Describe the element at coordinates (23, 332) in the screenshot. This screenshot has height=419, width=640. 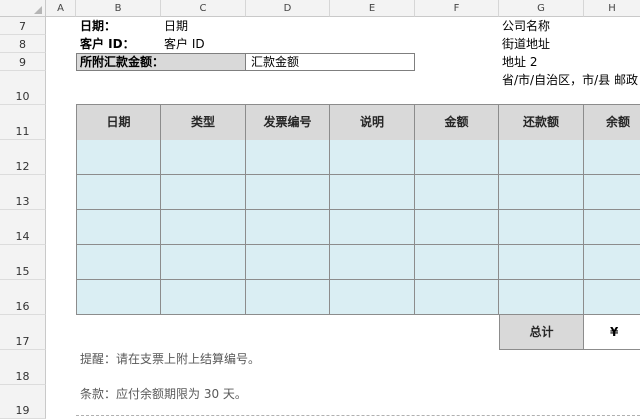
I see `row-header-17: 17` at that location.